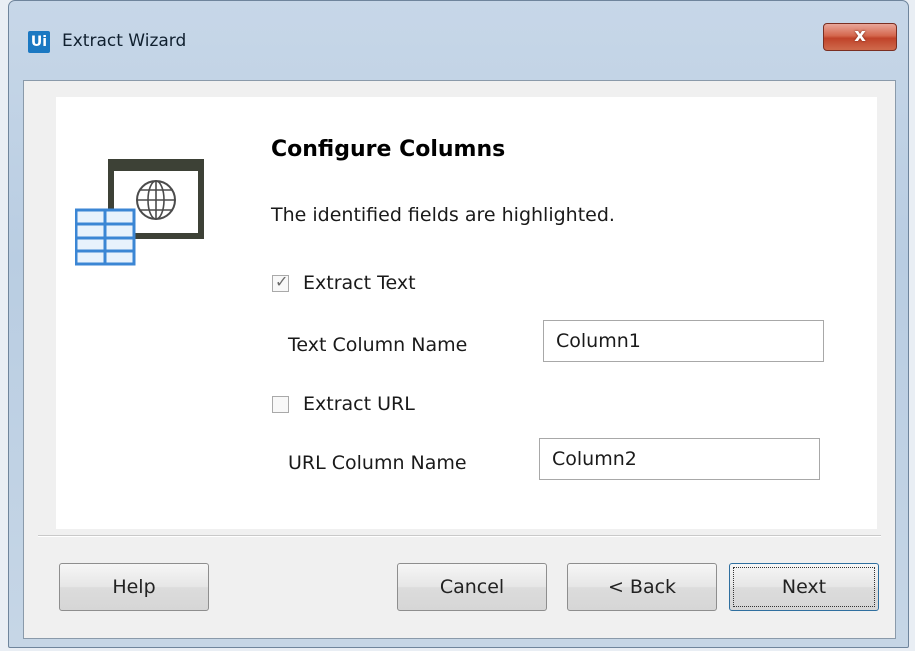  What do you see at coordinates (458, 40) in the screenshot?
I see `title-bar: Ui Extract Wizard x` at bounding box center [458, 40].